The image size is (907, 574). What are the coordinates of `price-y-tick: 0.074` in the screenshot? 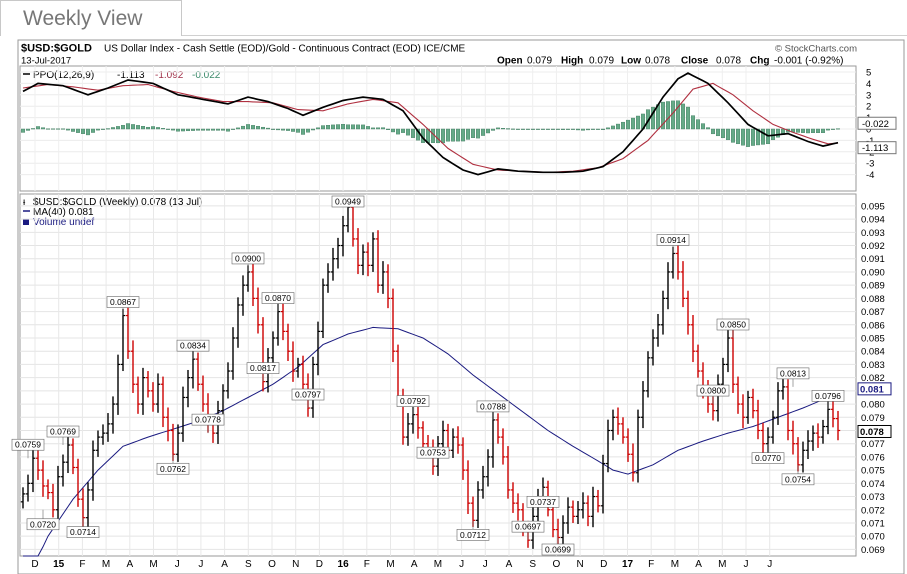 It's located at (873, 484).